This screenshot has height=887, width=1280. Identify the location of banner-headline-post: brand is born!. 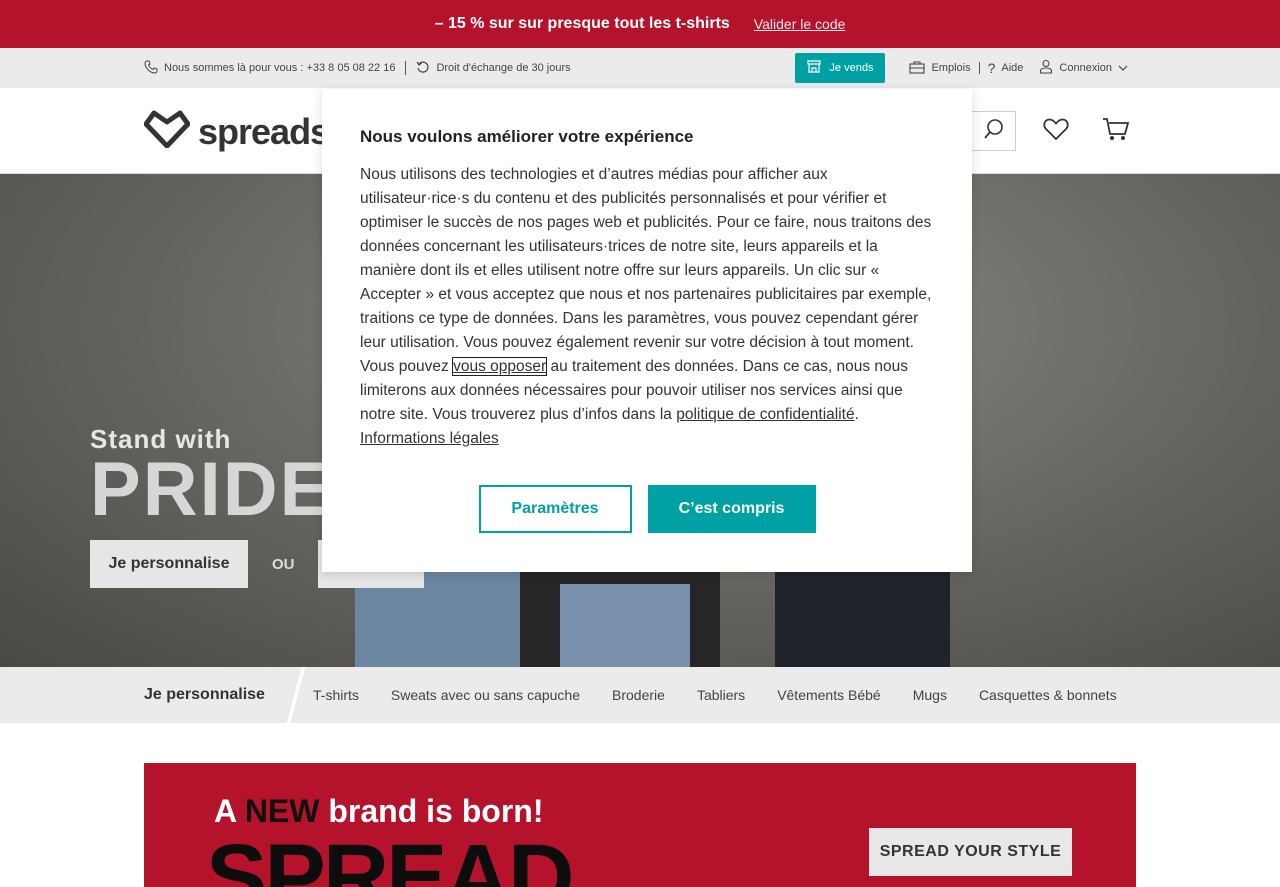
(431, 811).